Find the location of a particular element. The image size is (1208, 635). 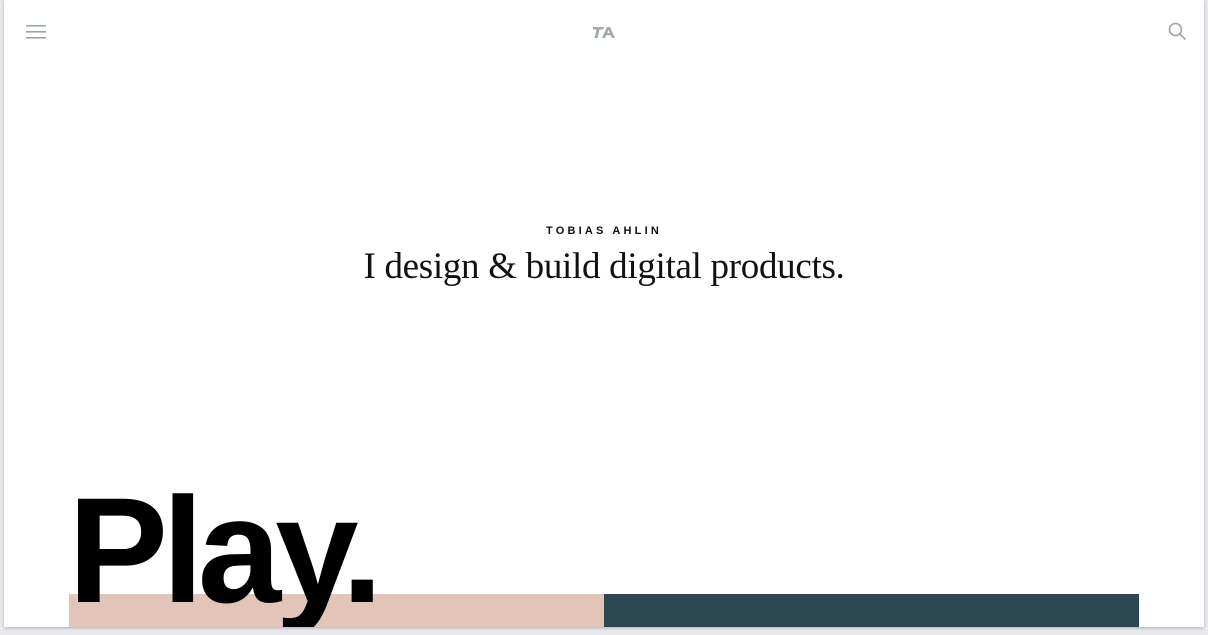

hamburger-menu-icon is located at coordinates (36, 32).